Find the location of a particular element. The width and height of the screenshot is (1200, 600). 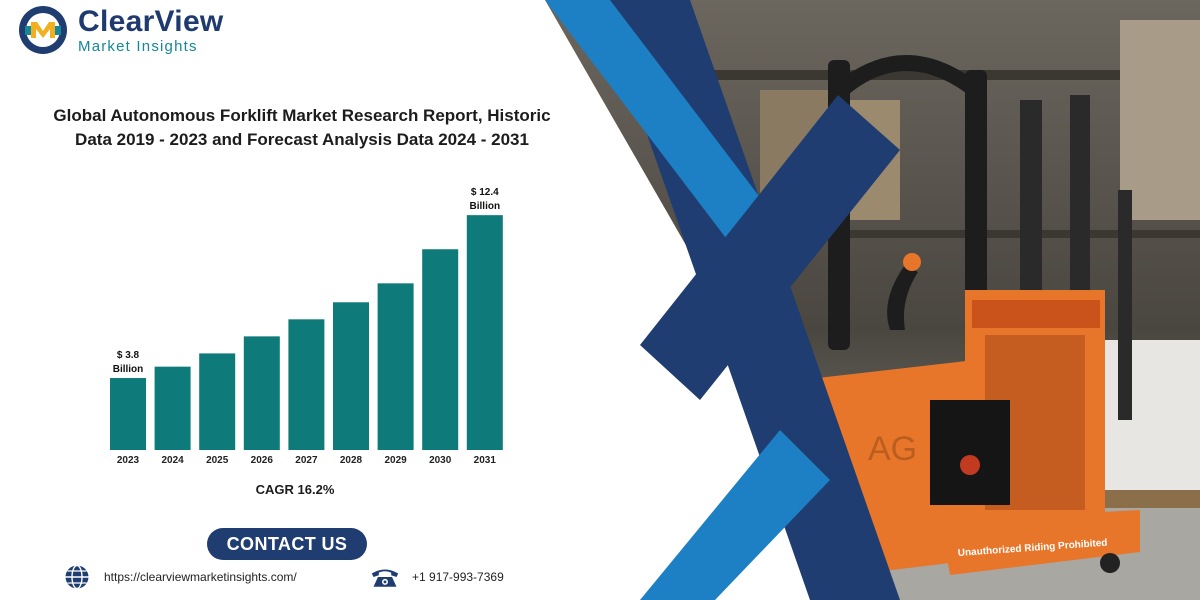

x-tick-label-2027: 2027 is located at coordinates (306, 460).